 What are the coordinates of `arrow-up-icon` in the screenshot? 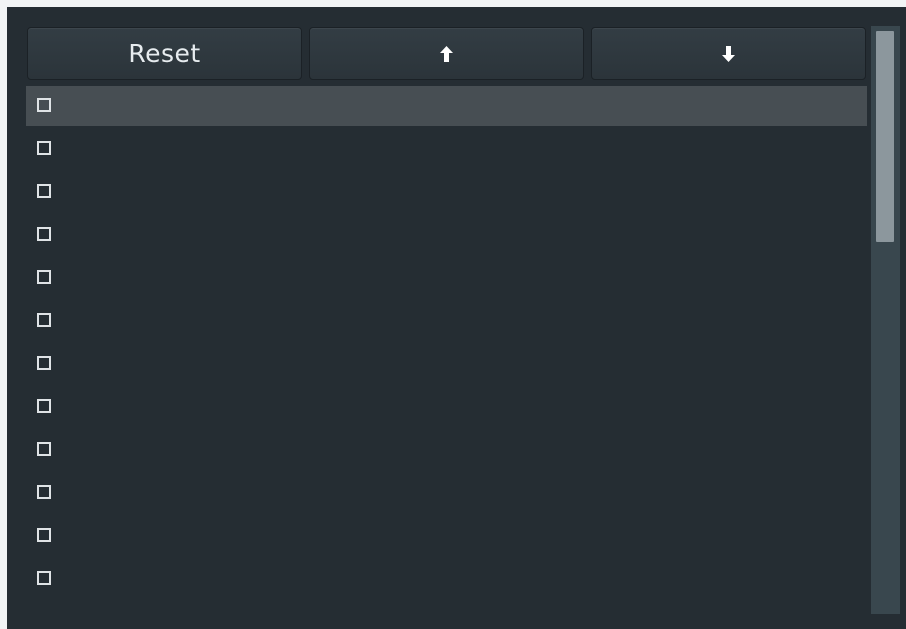 It's located at (446, 53).